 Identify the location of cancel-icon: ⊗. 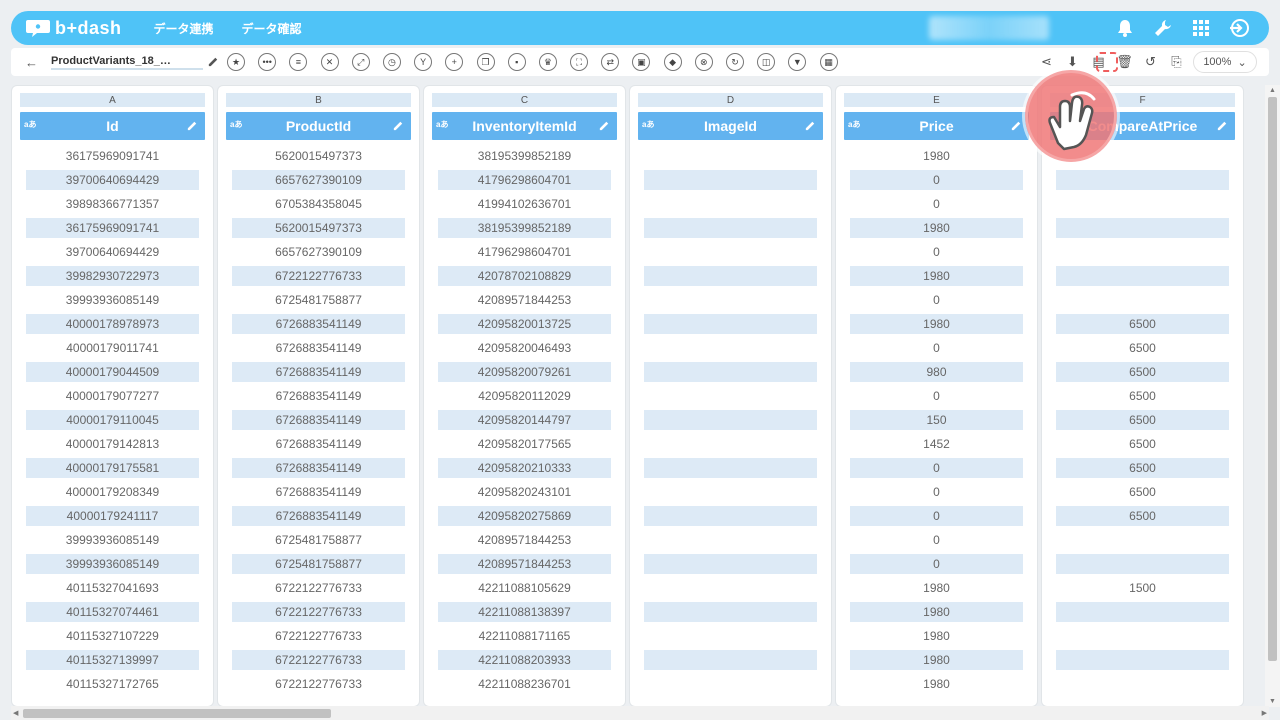
(703, 62).